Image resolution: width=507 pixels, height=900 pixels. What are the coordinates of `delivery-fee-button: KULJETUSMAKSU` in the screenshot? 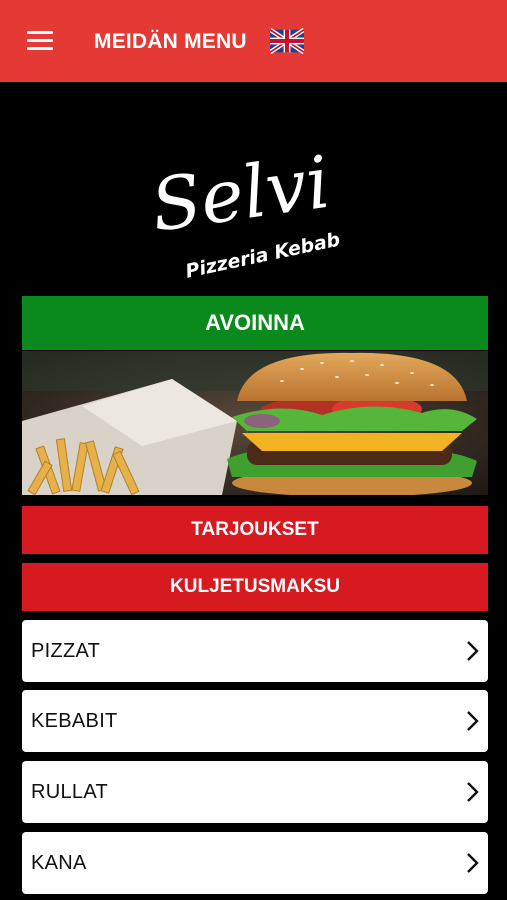 It's located at (255, 587).